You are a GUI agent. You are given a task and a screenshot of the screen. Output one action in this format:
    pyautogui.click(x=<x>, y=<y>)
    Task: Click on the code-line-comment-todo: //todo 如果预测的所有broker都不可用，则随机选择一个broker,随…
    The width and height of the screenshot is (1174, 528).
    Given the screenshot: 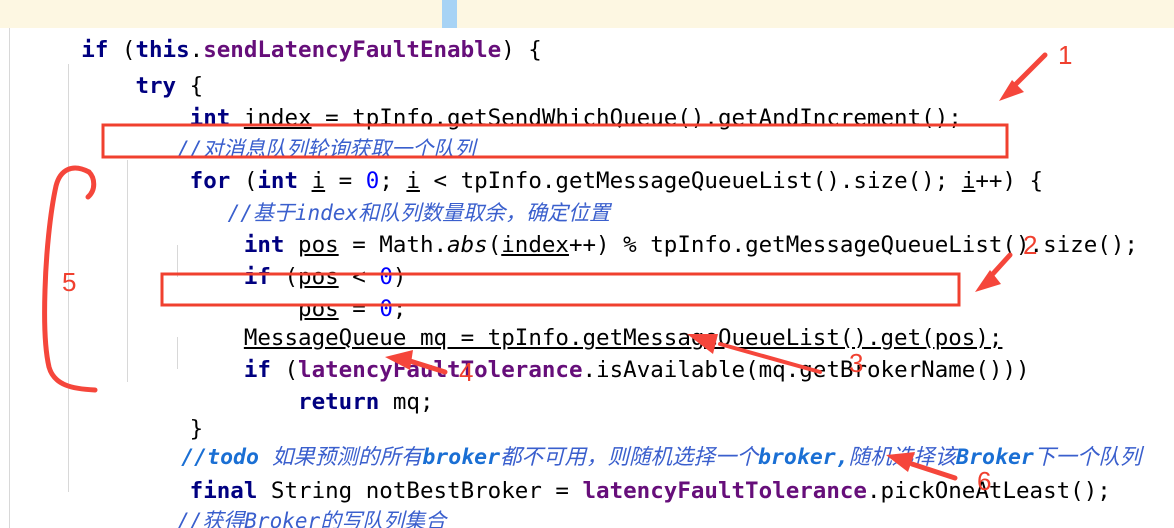 What is the action you would take?
    pyautogui.click(x=587, y=436)
    